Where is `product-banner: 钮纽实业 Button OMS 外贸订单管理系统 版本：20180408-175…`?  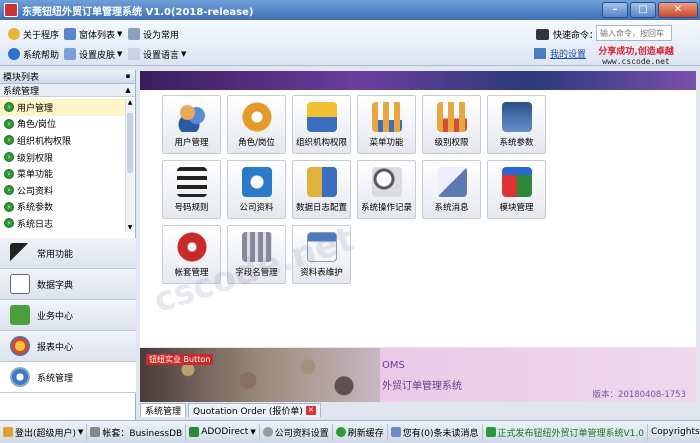
product-banner: 钮纽实业 Button OMS 外贸订单管理系统 版本：20180408-175… is located at coordinates (418, 375).